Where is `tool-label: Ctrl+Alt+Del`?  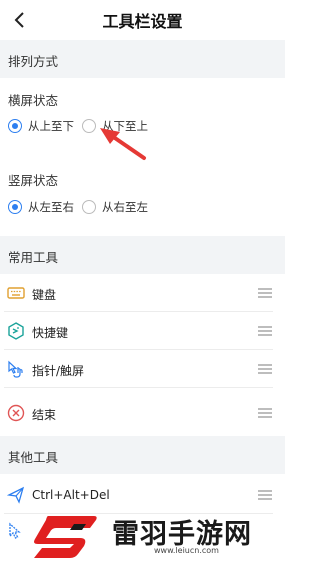
tool-label: Ctrl+Alt+Del is located at coordinates (71, 495).